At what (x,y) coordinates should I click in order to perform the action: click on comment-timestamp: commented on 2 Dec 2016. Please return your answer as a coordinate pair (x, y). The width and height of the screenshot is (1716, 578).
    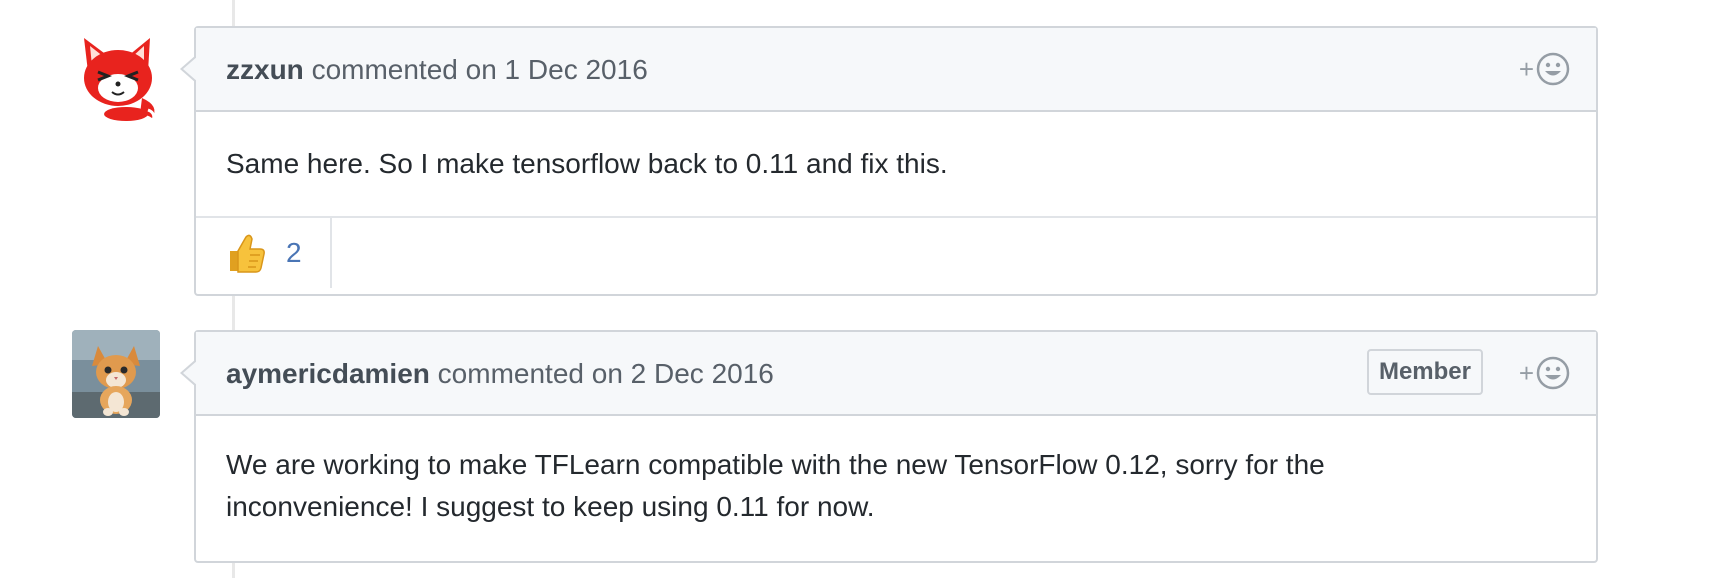
    Looking at the image, I should click on (606, 373).